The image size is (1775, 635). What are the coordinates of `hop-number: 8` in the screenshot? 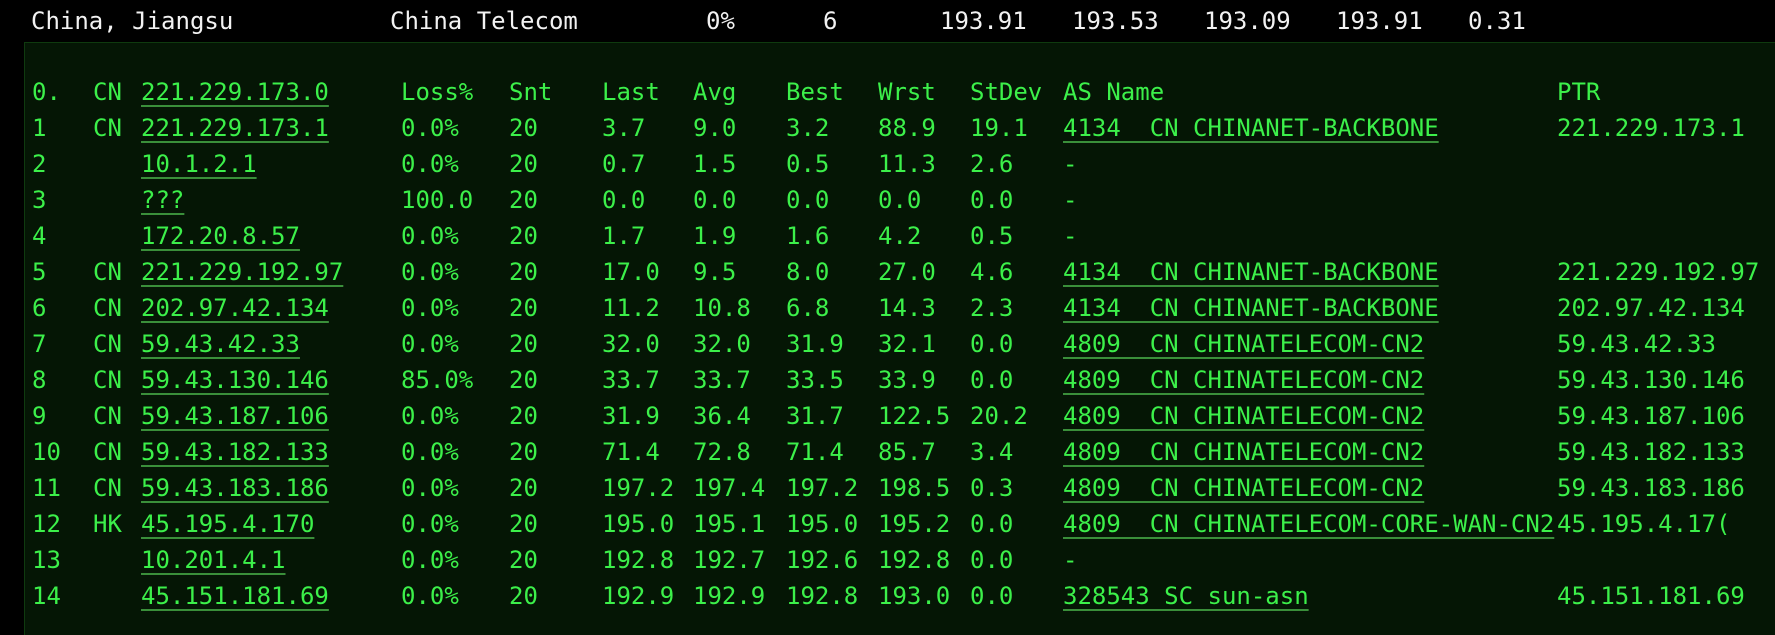 It's located at (39, 380).